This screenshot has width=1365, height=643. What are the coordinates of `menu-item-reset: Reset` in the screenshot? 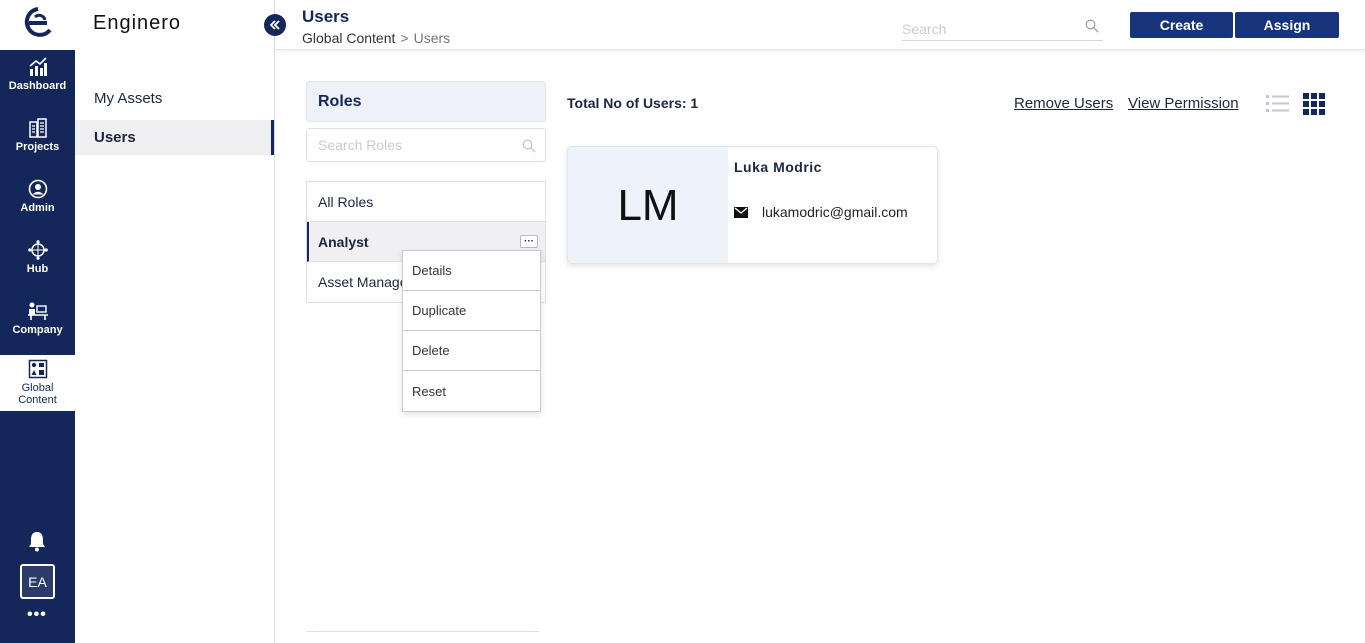 It's located at (471, 391).